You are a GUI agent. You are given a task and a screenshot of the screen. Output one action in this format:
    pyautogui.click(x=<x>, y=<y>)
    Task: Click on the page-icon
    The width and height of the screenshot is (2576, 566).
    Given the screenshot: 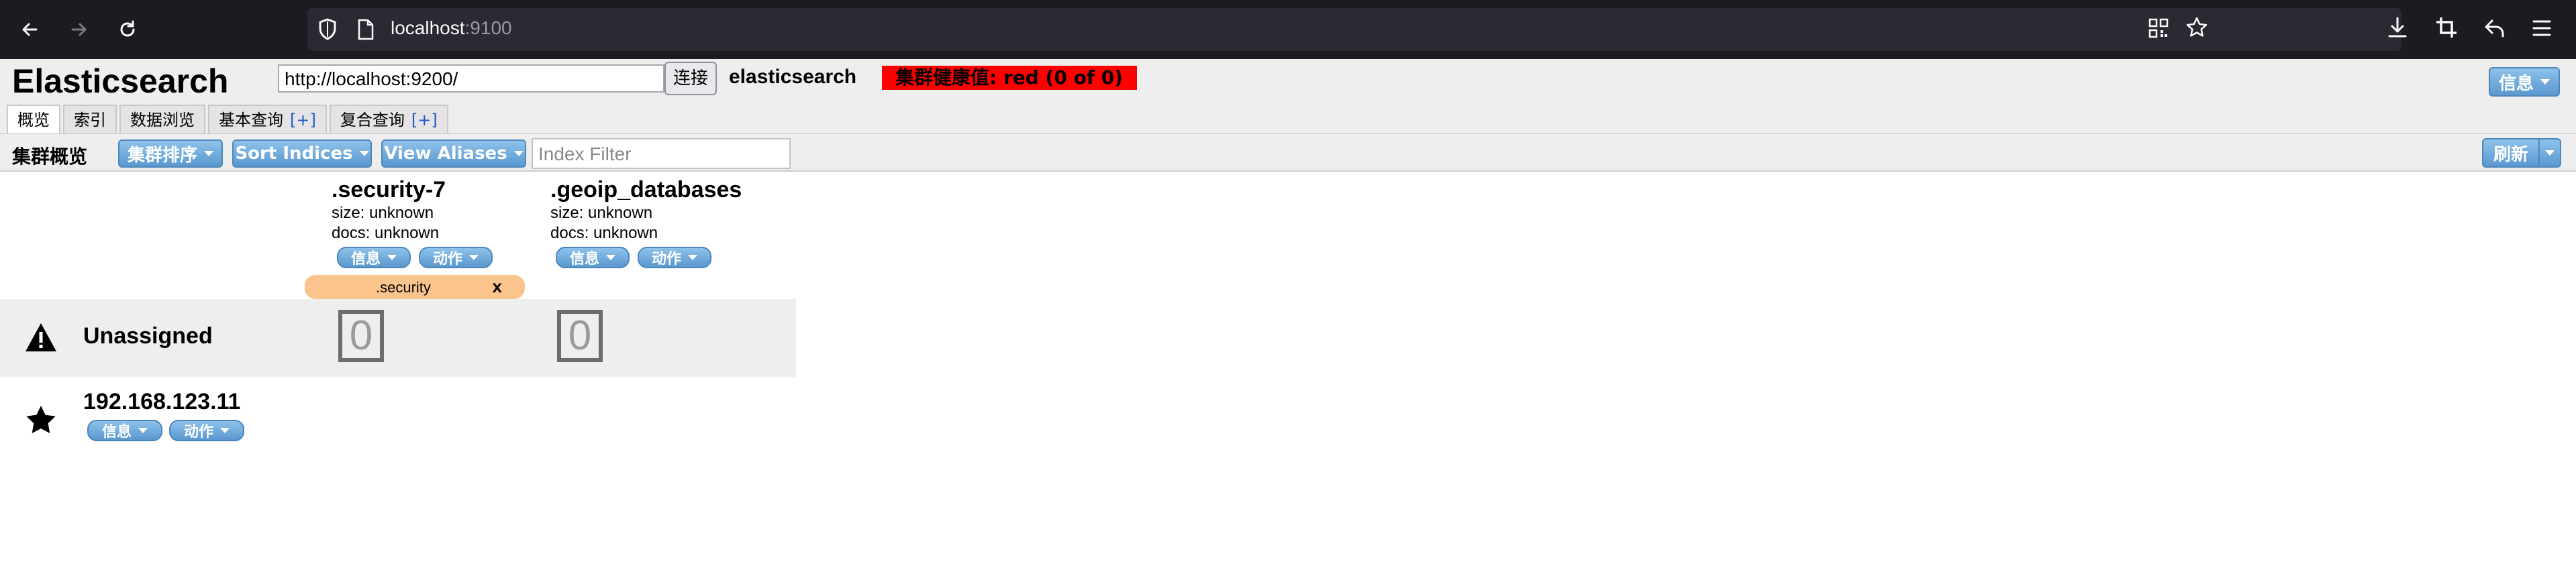 What is the action you would take?
    pyautogui.click(x=366, y=29)
    